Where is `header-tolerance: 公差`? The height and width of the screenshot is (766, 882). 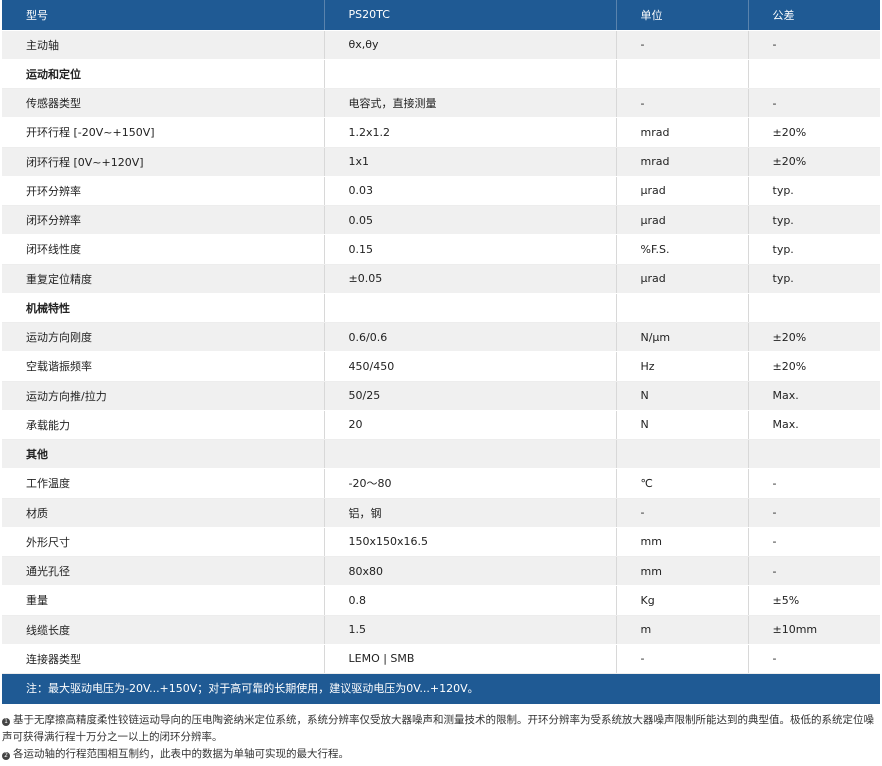
header-tolerance: 公差 is located at coordinates (814, 15).